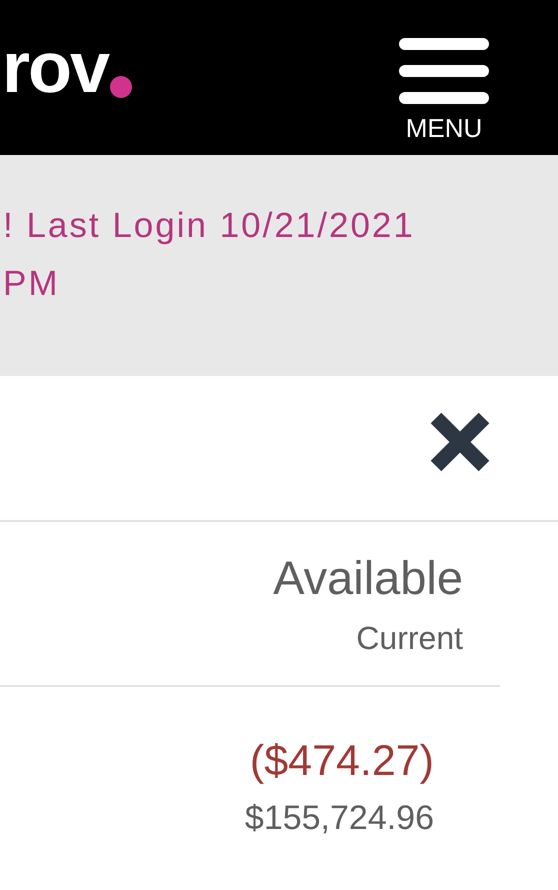  I want to click on column-subheading: Current, so click(409, 638).